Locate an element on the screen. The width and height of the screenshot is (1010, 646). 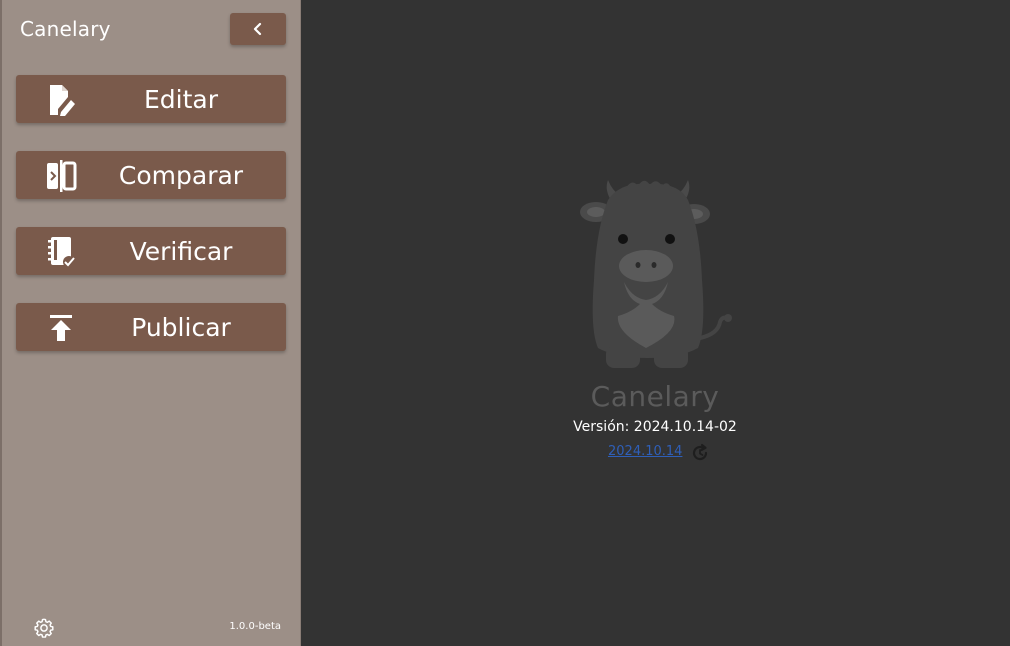
nav-label-comparar: Comparar is located at coordinates (181, 175).